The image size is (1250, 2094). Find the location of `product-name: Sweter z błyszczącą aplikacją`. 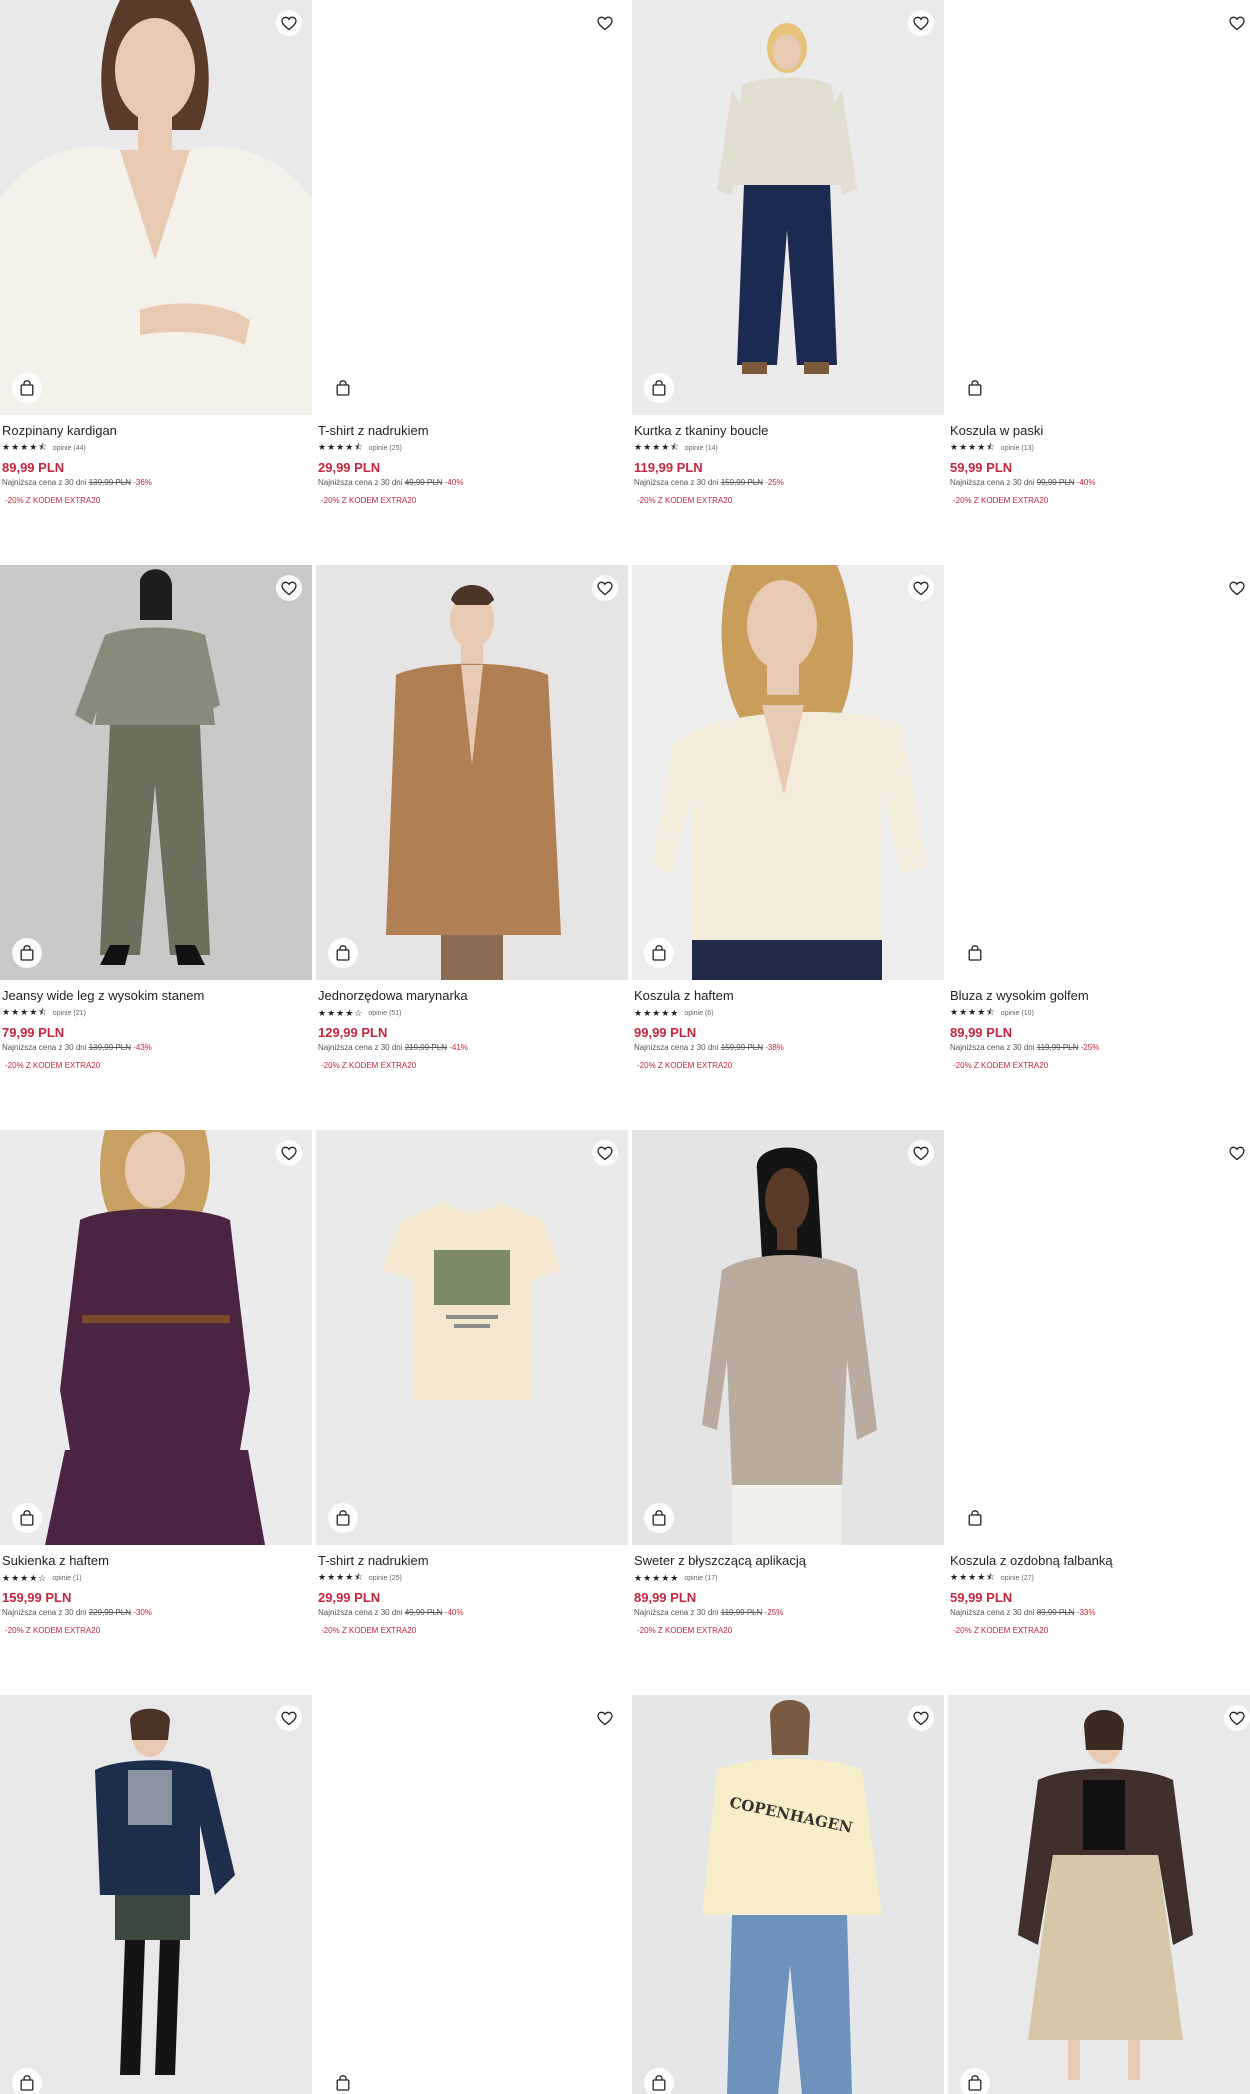

product-name: Sweter z błyszczącą aplikacją is located at coordinates (788, 1561).